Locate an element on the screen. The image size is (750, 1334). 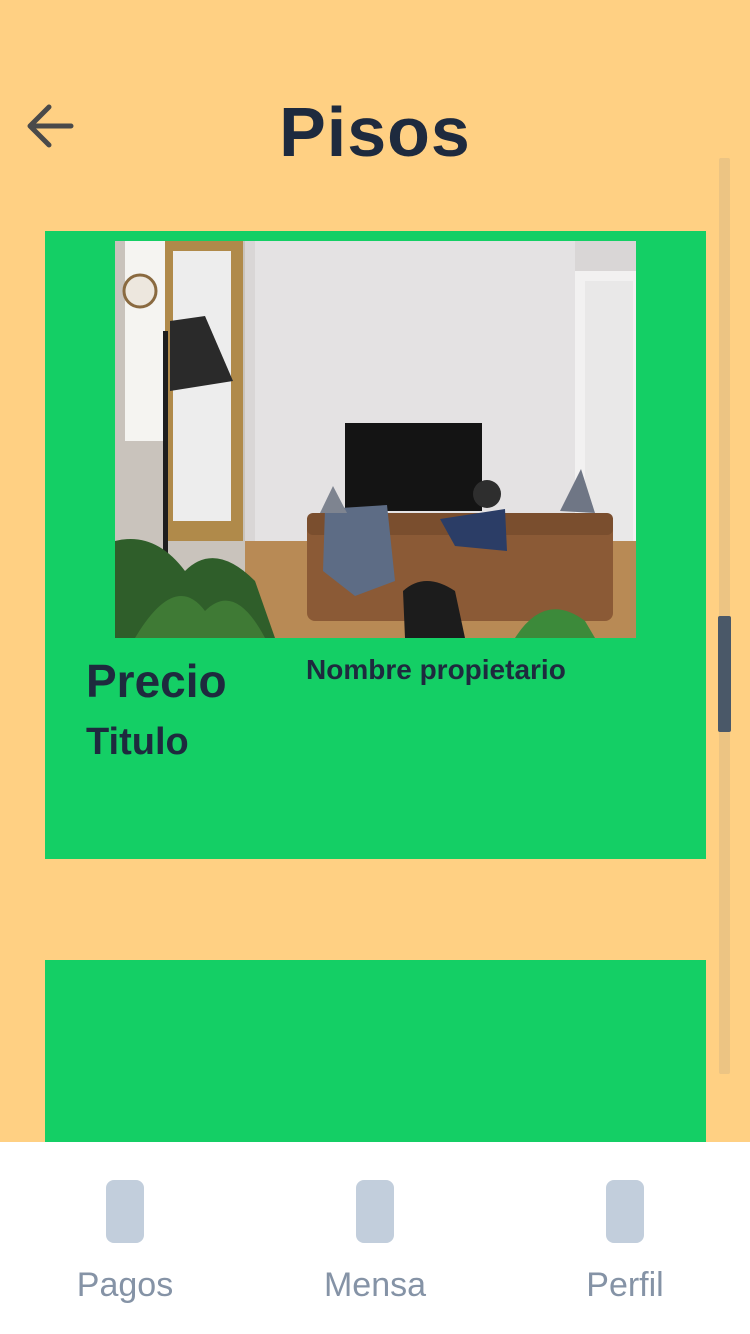
profile-icon is located at coordinates (625, 1211).